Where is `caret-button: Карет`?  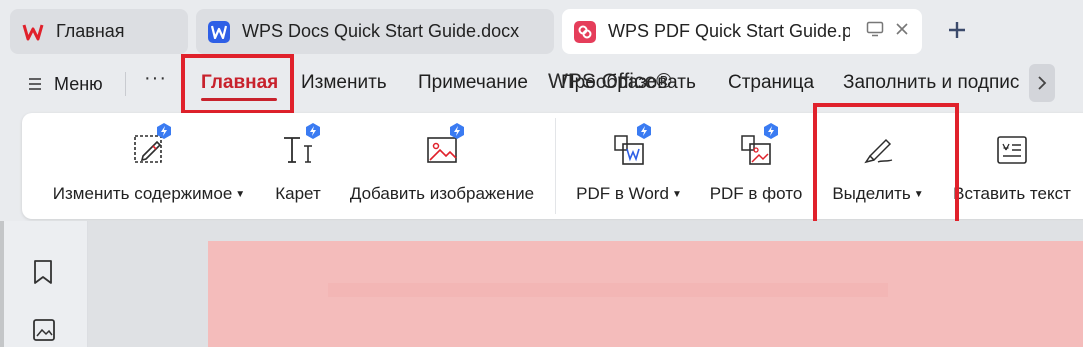
caret-button: Карет is located at coordinates (298, 166).